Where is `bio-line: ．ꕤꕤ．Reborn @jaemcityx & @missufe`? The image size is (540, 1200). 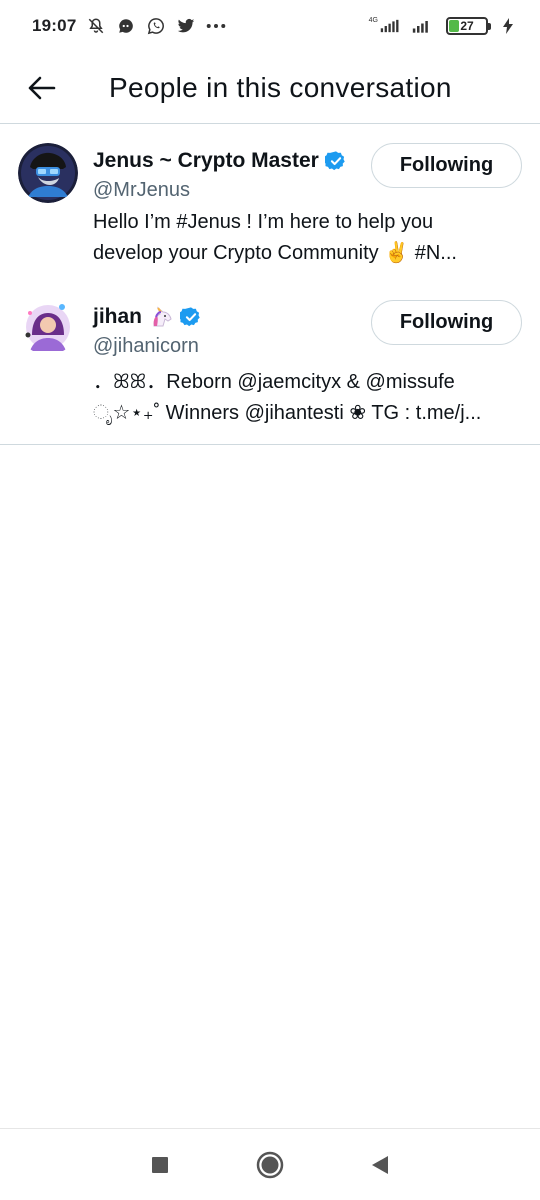 bio-line: ．ꕤꕤ．Reborn @jaemcityx & @missufe is located at coordinates (274, 382).